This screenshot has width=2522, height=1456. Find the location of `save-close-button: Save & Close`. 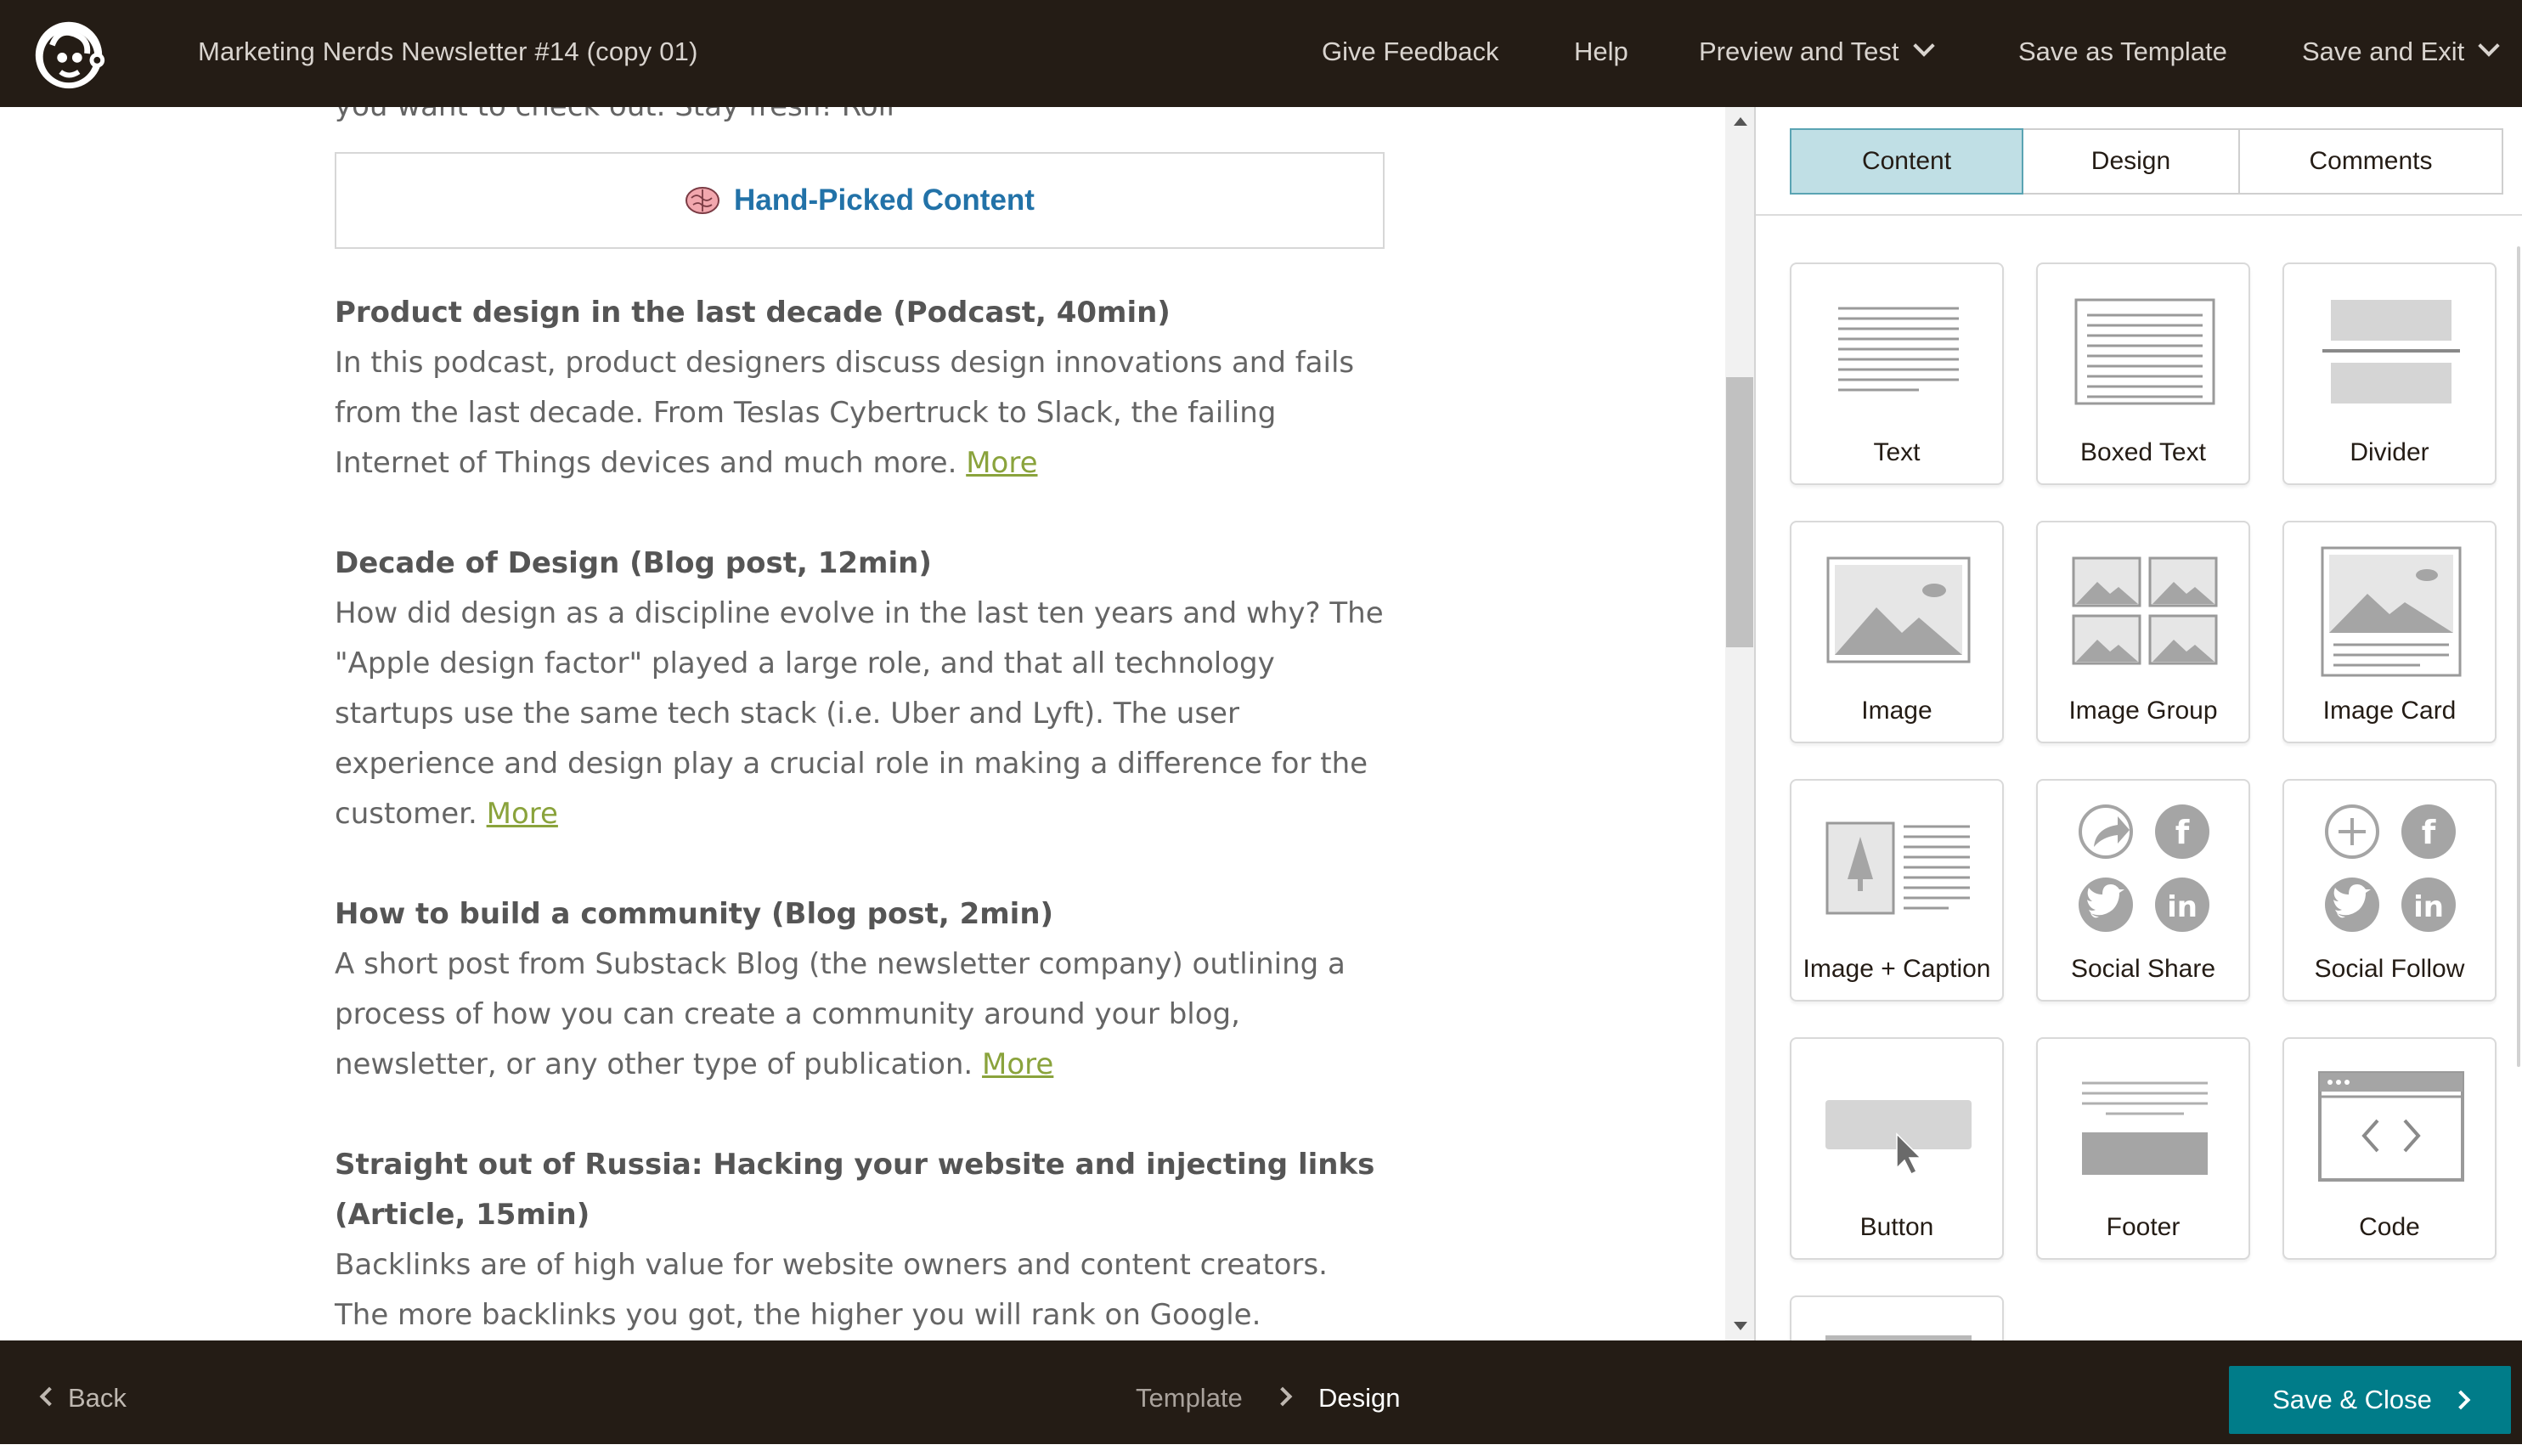

save-close-button: Save & Close is located at coordinates (2370, 1400).